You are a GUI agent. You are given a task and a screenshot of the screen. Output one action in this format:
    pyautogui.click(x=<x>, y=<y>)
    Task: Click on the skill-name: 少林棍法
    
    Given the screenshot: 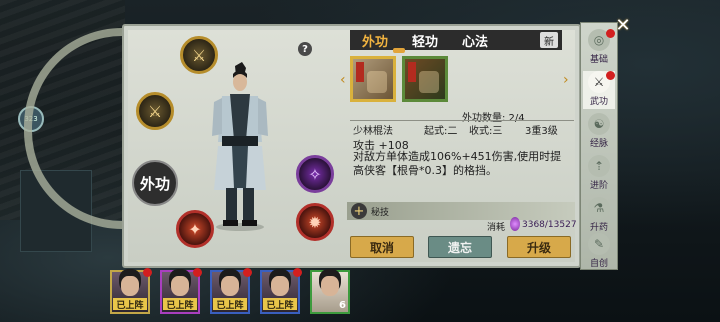 What is the action you would take?
    pyautogui.click(x=373, y=131)
    